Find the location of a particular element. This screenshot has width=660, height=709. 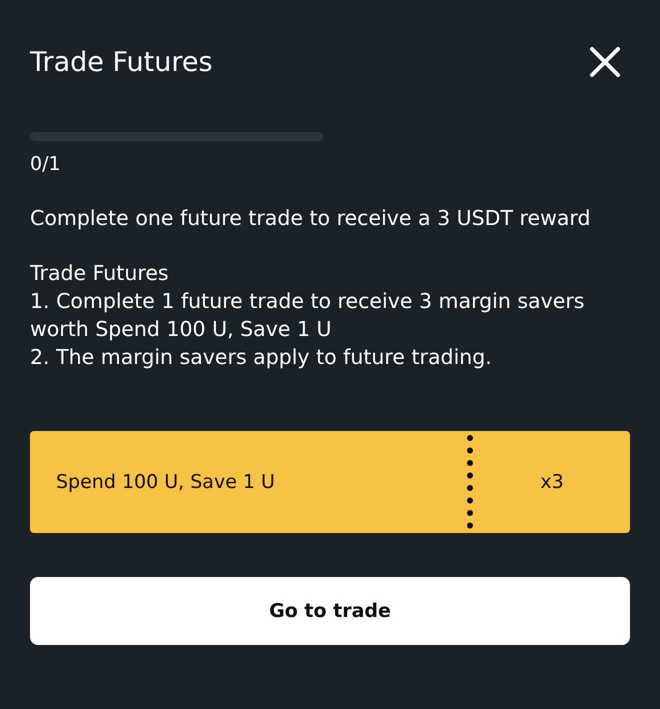

coupon-label: Spend 100 U, Save 1 U is located at coordinates (165, 482).